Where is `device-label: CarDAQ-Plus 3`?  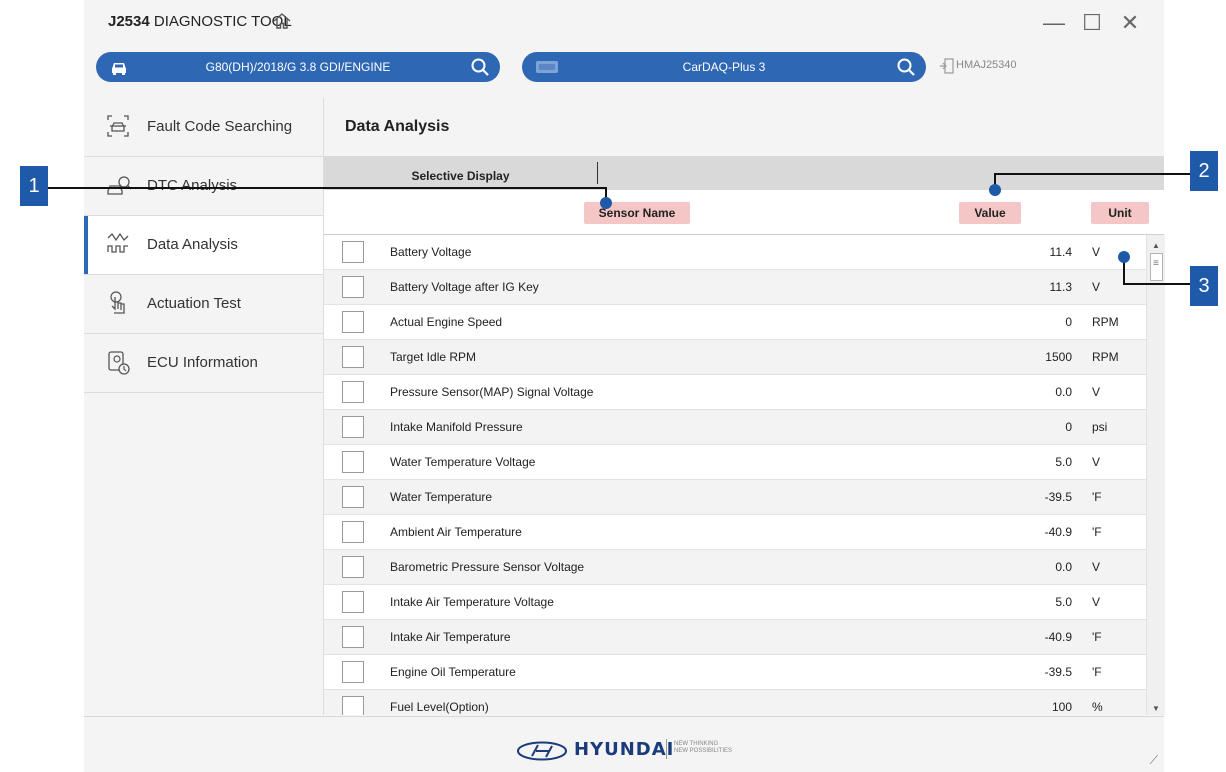
device-label: CarDAQ-Plus 3 is located at coordinates (724, 67).